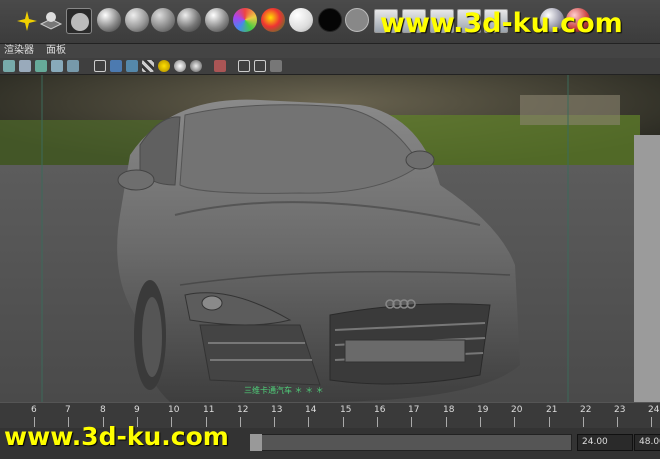  What do you see at coordinates (56, 51) in the screenshot?
I see `menu-panels: 面板` at bounding box center [56, 51].